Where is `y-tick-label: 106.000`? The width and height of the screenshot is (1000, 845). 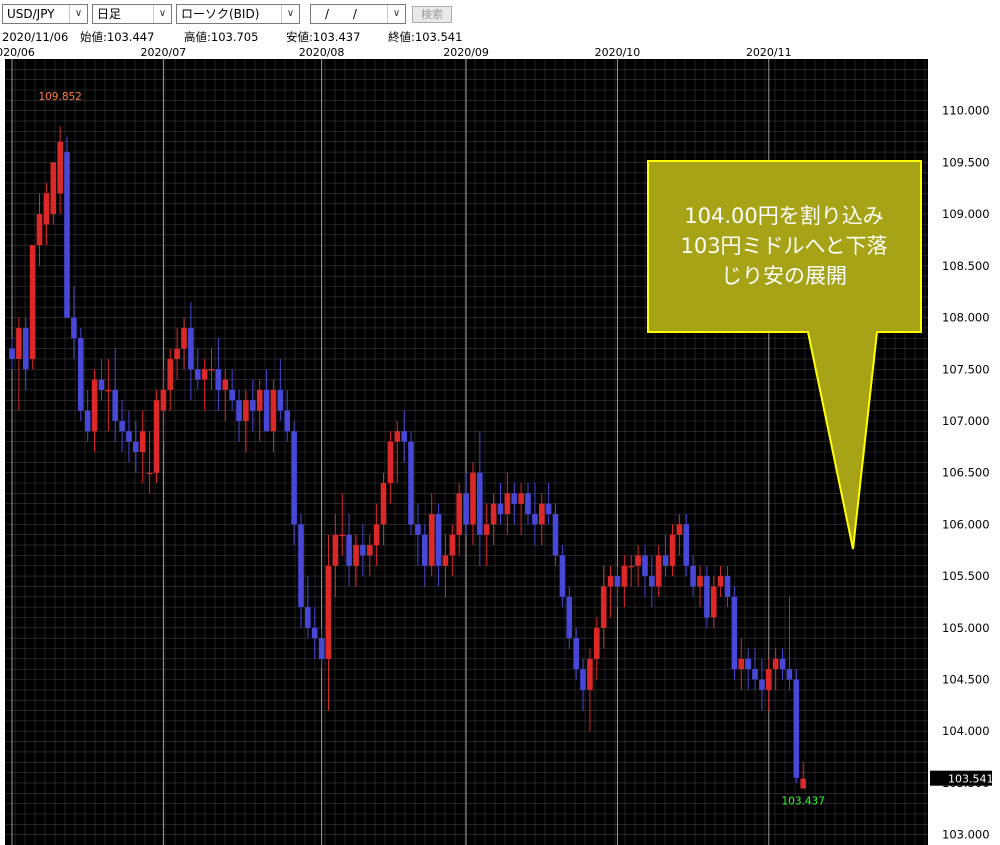 y-tick-label: 106.000 is located at coordinates (966, 524).